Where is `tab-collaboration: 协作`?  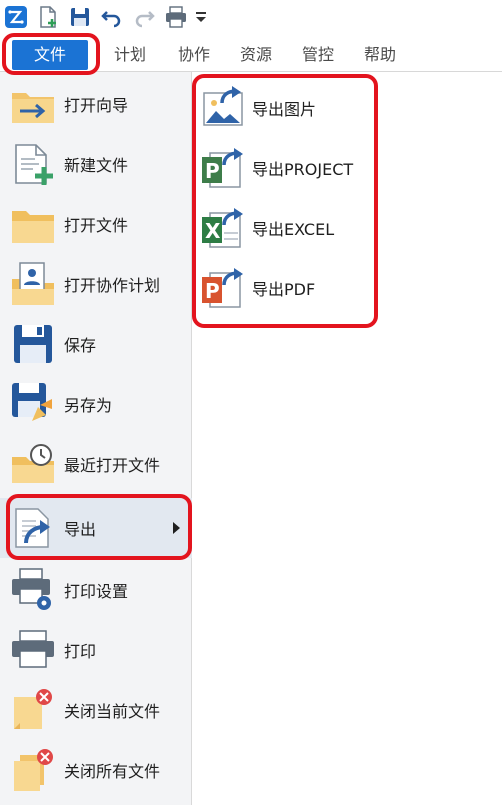 tab-collaboration: 协作 is located at coordinates (194, 55).